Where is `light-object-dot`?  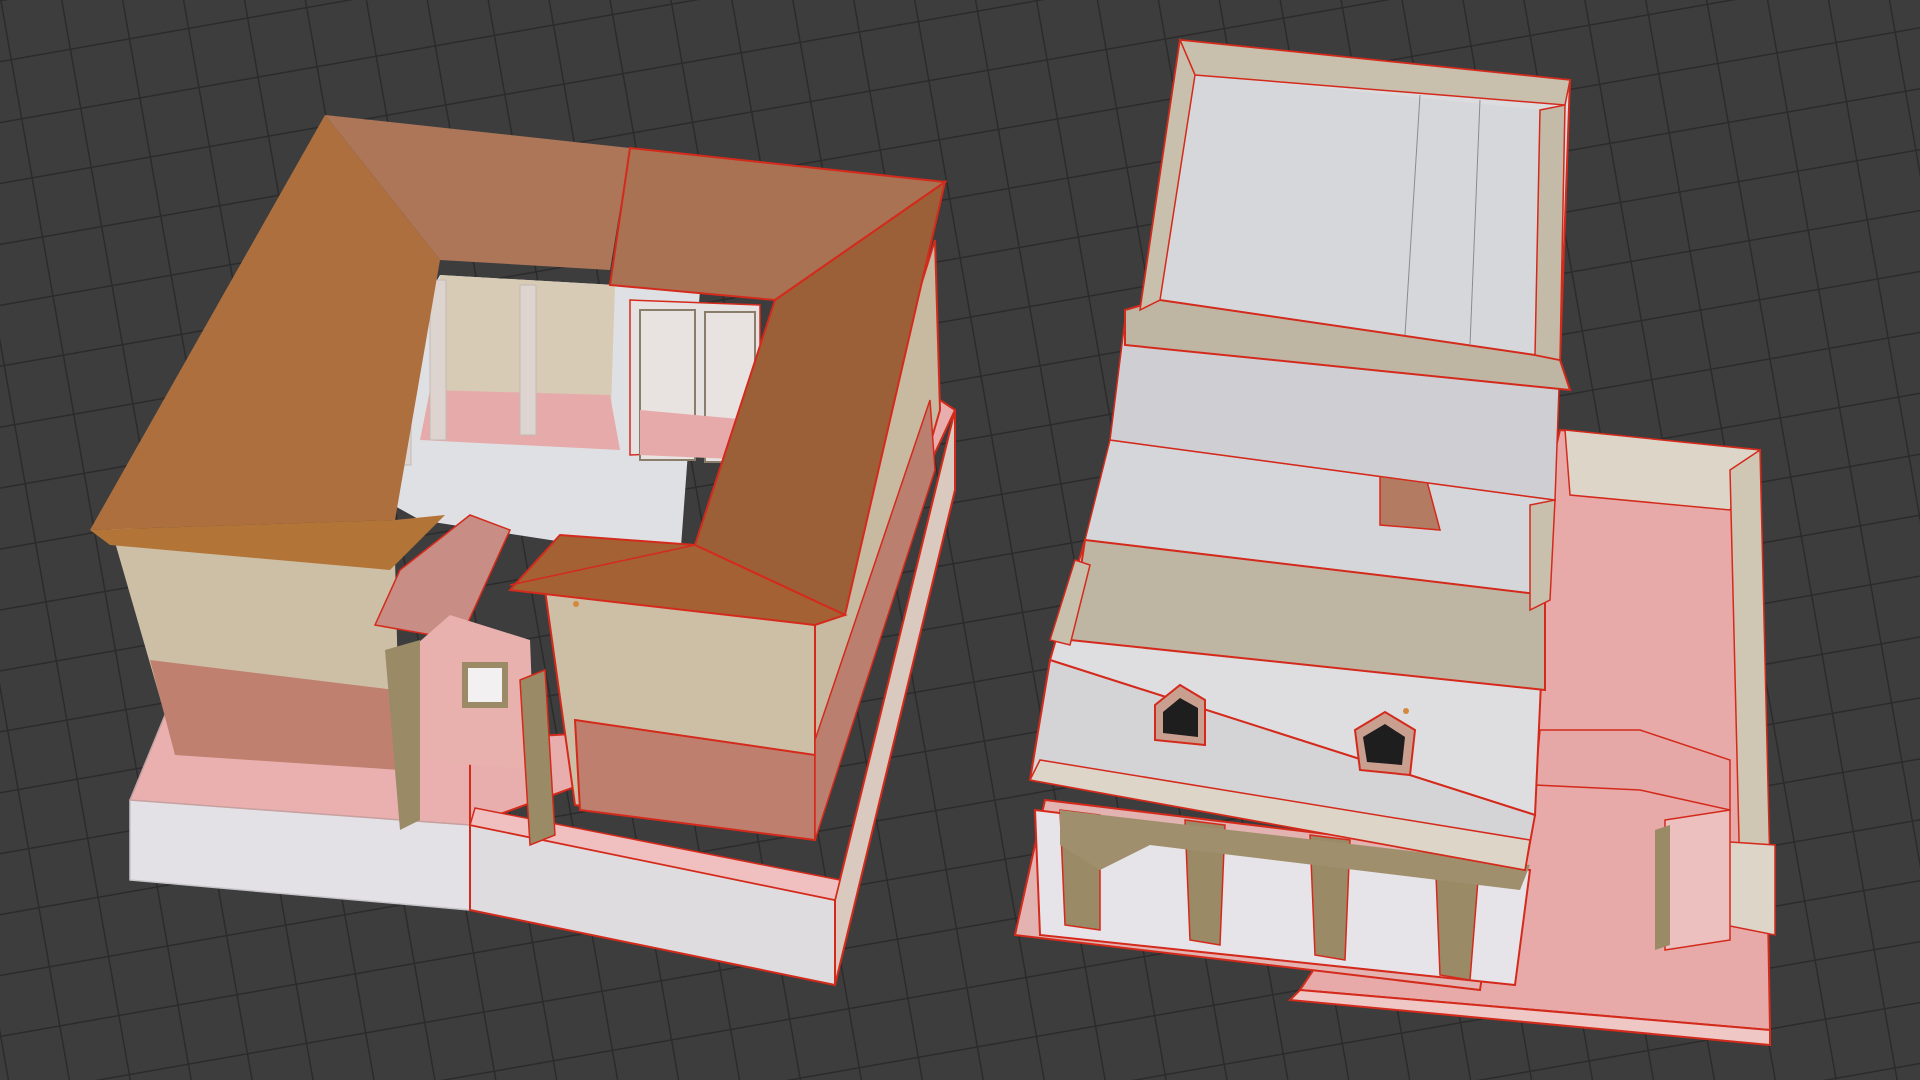
light-object-dot is located at coordinates (576, 604).